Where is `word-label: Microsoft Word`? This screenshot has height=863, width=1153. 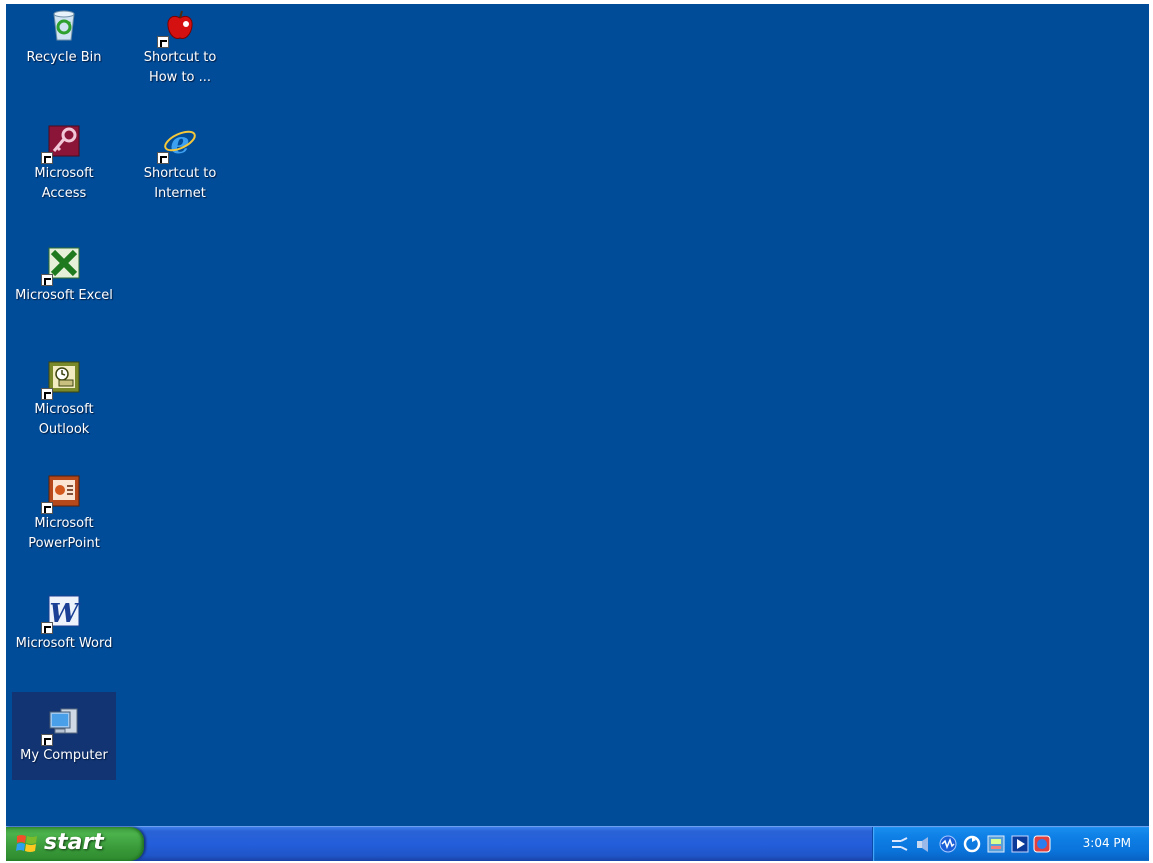
word-label: Microsoft Word is located at coordinates (64, 643).